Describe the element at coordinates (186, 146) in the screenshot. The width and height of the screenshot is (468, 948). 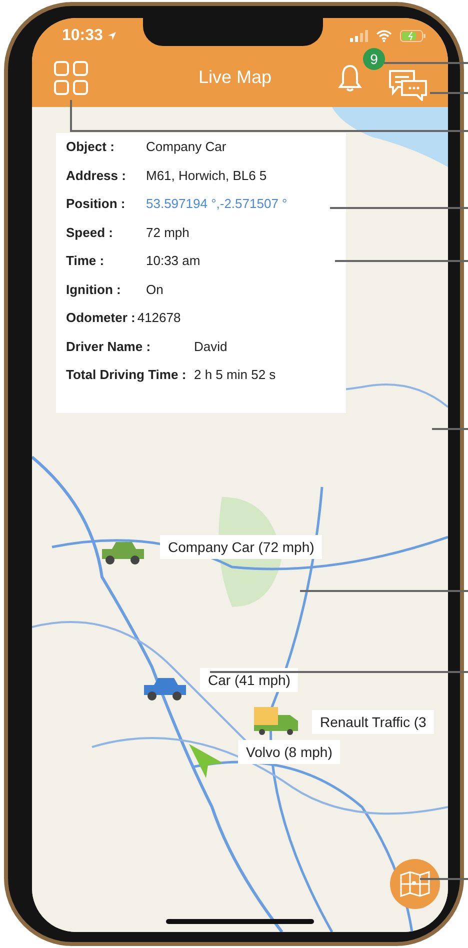
I see `field-value: Company Car` at that location.